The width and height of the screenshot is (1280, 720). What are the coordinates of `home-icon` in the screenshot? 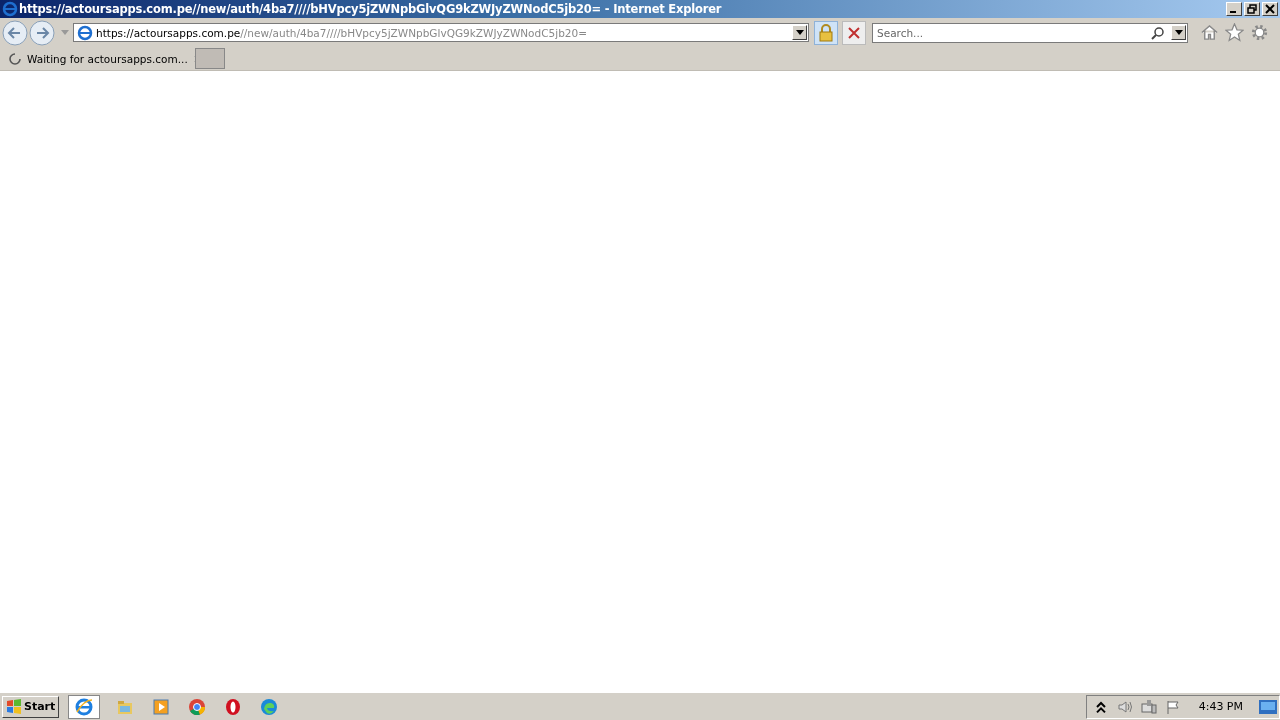 It's located at (1209, 32).